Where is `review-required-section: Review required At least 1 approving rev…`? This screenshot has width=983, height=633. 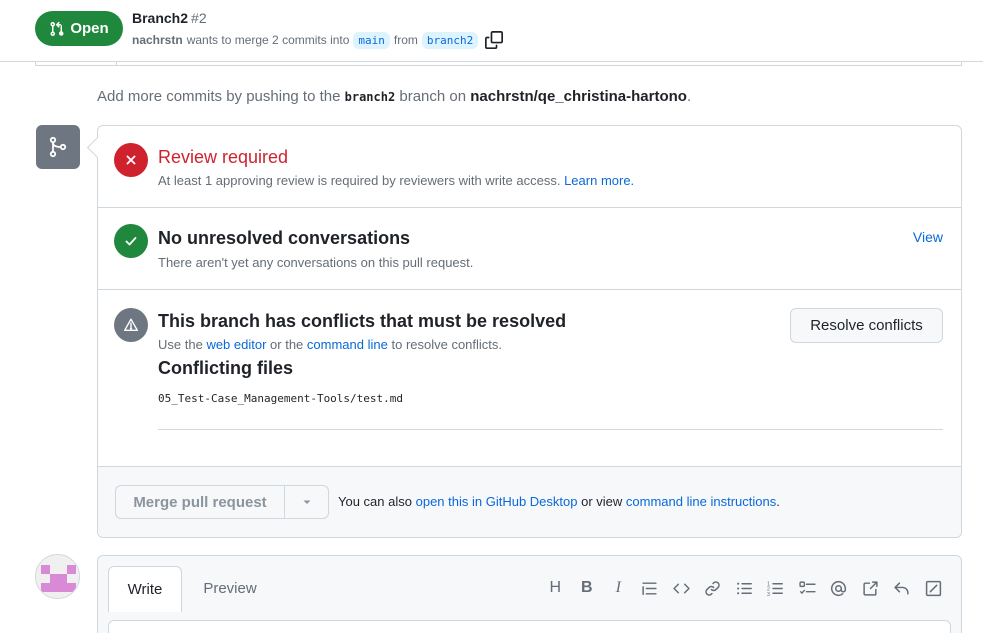
review-required-section: Review required At least 1 approving rev… is located at coordinates (529, 167).